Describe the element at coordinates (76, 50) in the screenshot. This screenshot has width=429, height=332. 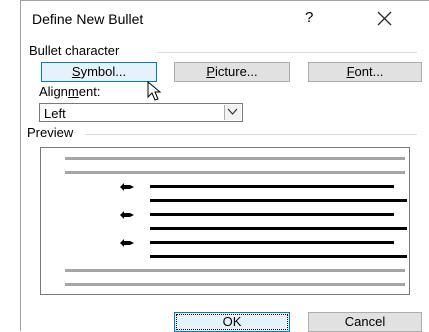
I see `bullet-character-group-label: Bullet character` at that location.